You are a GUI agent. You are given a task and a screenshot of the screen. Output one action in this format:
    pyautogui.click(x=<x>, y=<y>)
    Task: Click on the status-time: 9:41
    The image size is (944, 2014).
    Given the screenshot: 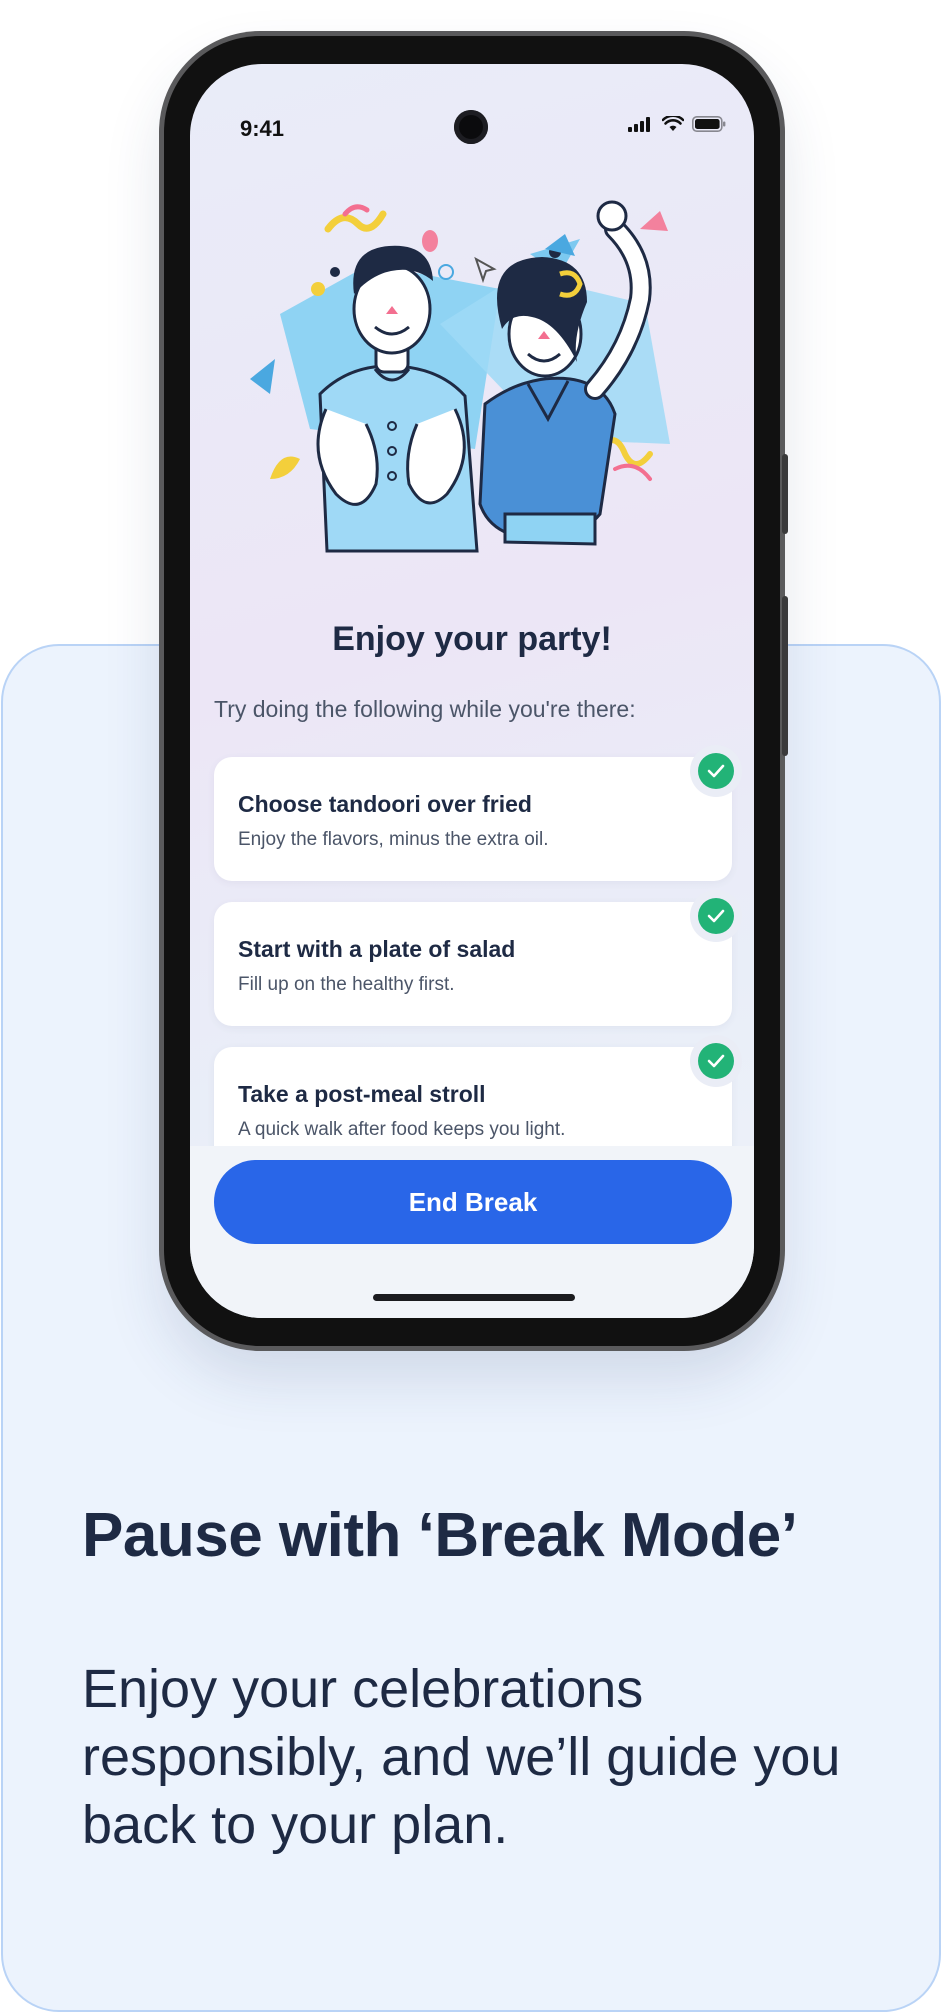 What is the action you would take?
    pyautogui.click(x=262, y=128)
    